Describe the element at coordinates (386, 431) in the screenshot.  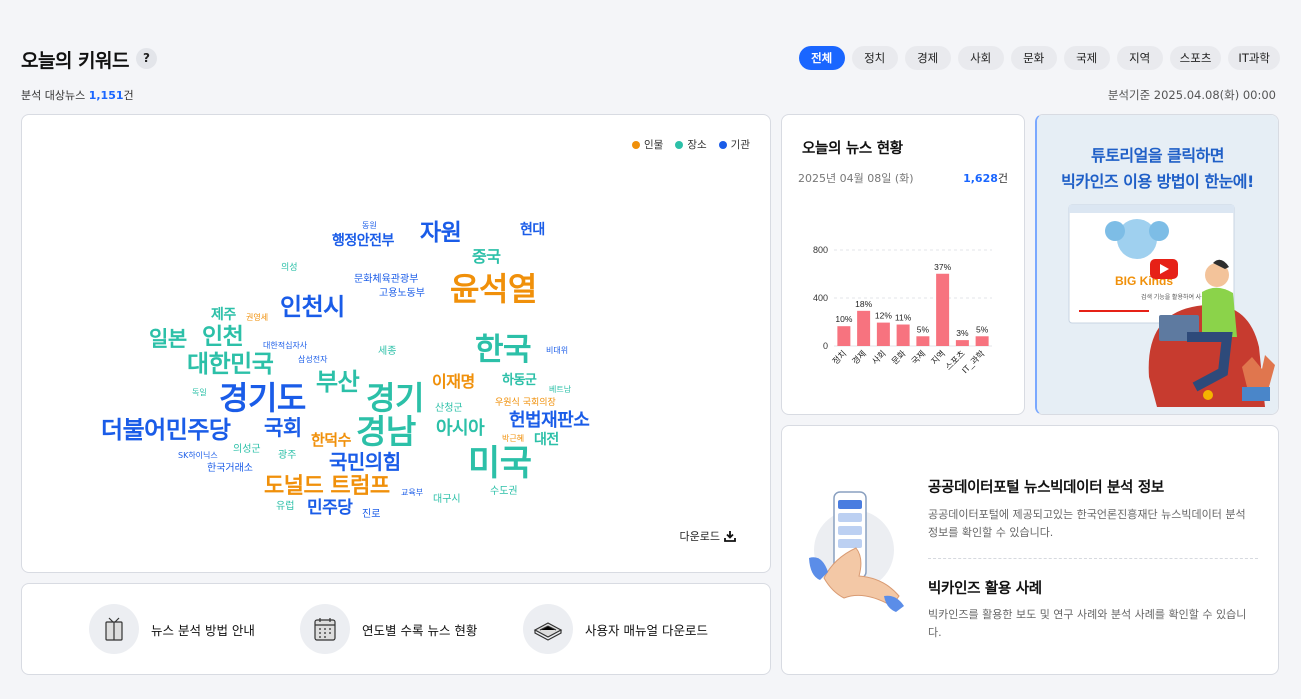
I see `keyword: 경남` at that location.